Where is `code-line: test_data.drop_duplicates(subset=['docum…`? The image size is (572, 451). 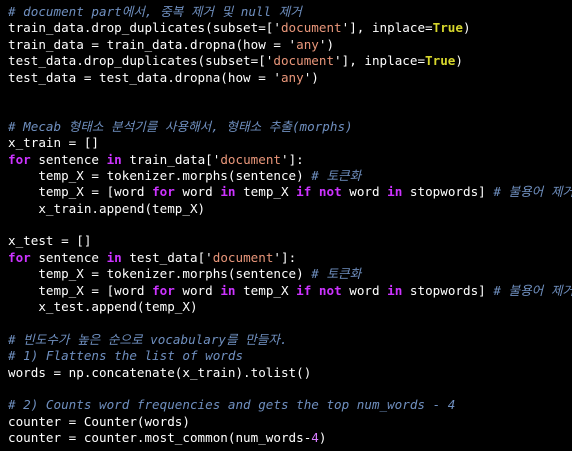
code-line: test_data.drop_duplicates(subset=['docum… is located at coordinates (290, 61).